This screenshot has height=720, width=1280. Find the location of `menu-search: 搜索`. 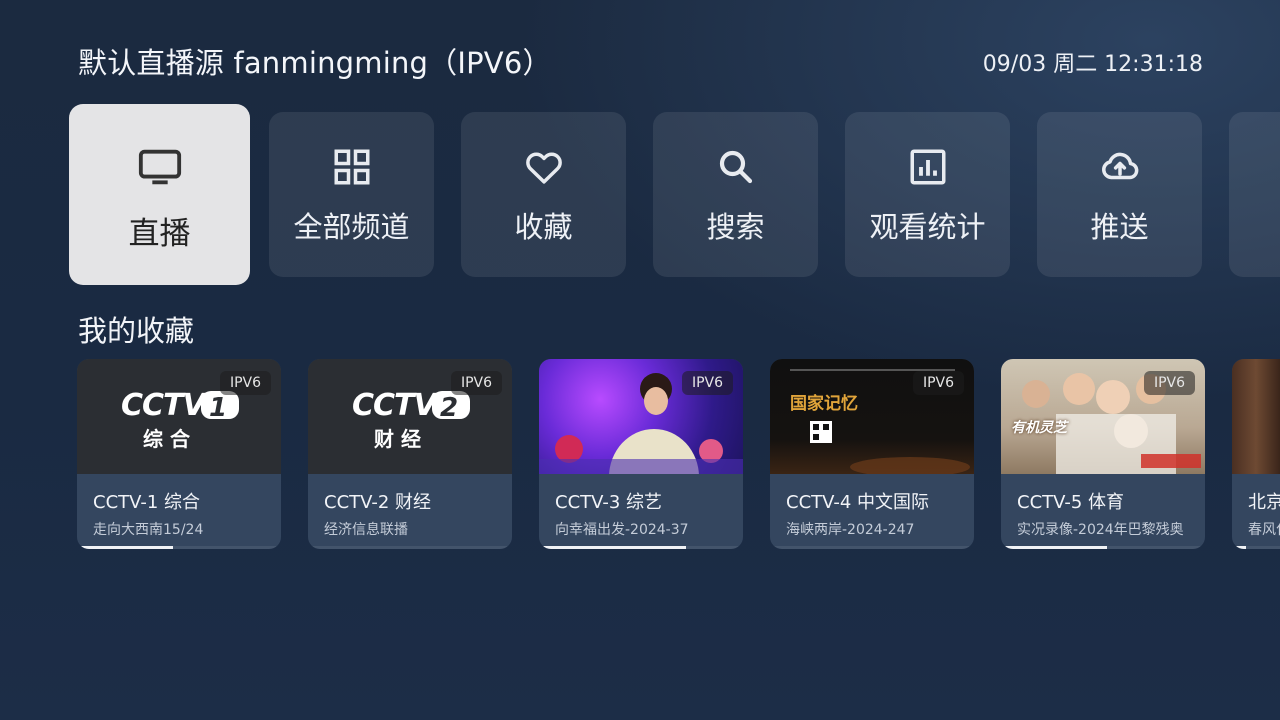

menu-search: 搜索 is located at coordinates (735, 194).